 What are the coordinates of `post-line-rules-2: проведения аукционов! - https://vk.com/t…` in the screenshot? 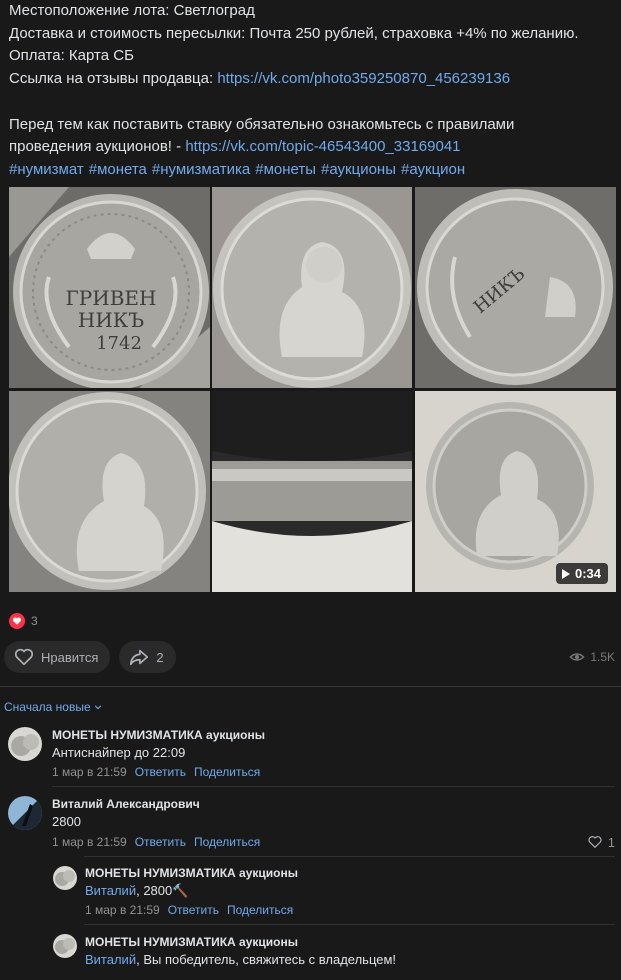 It's located at (311, 147).